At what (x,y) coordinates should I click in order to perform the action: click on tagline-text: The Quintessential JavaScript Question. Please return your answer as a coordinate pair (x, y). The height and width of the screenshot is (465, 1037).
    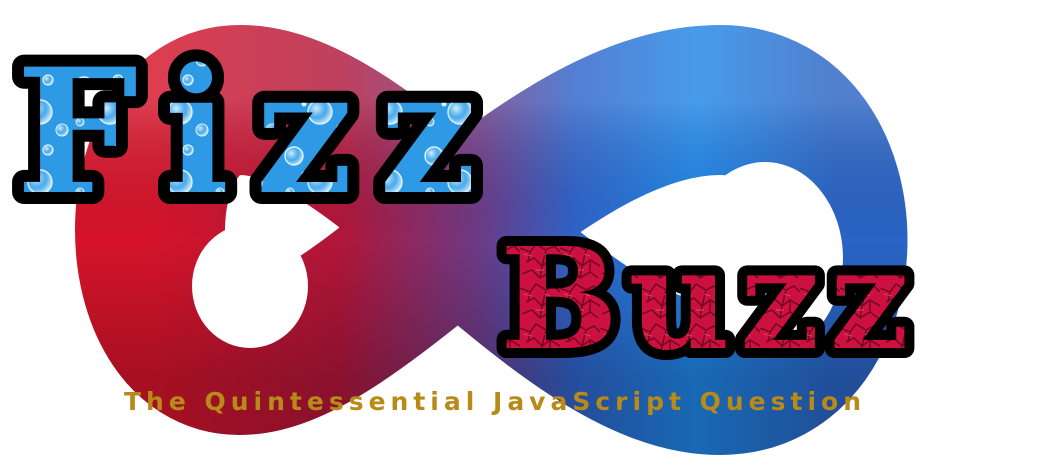
    Looking at the image, I should click on (495, 401).